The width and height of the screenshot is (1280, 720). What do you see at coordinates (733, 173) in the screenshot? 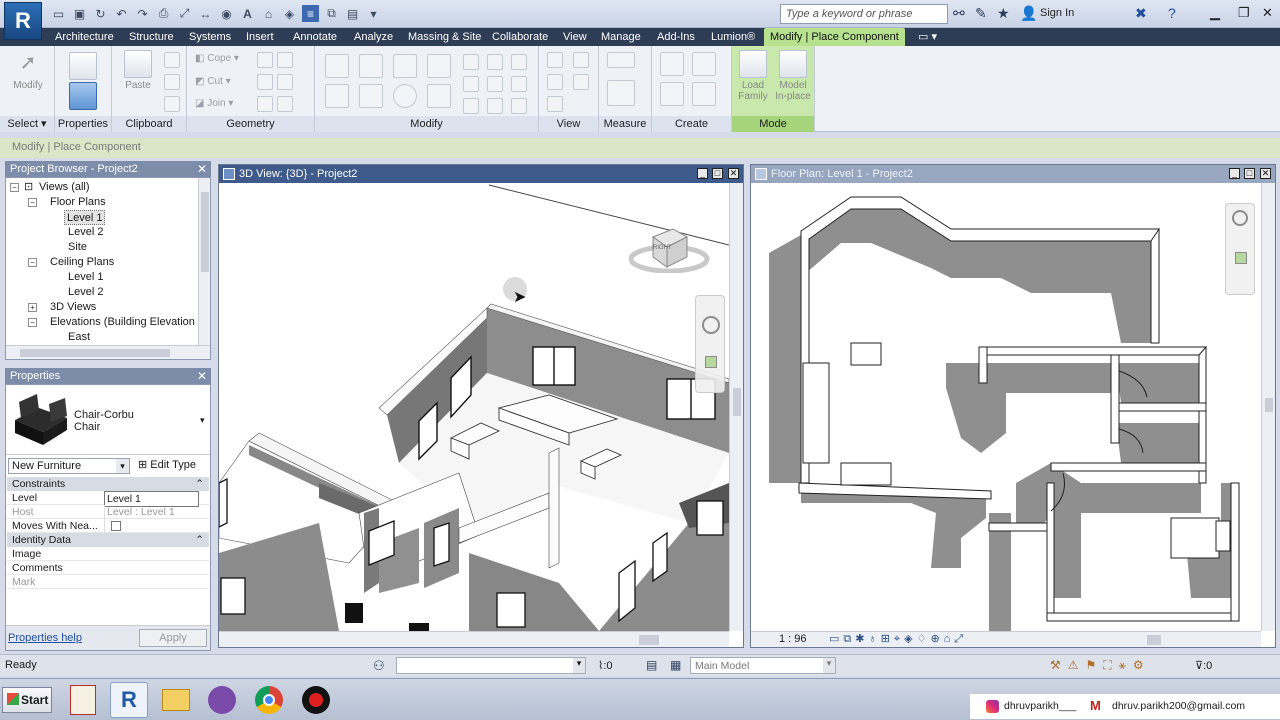
I see `view-3d-close-icon: ✕` at bounding box center [733, 173].